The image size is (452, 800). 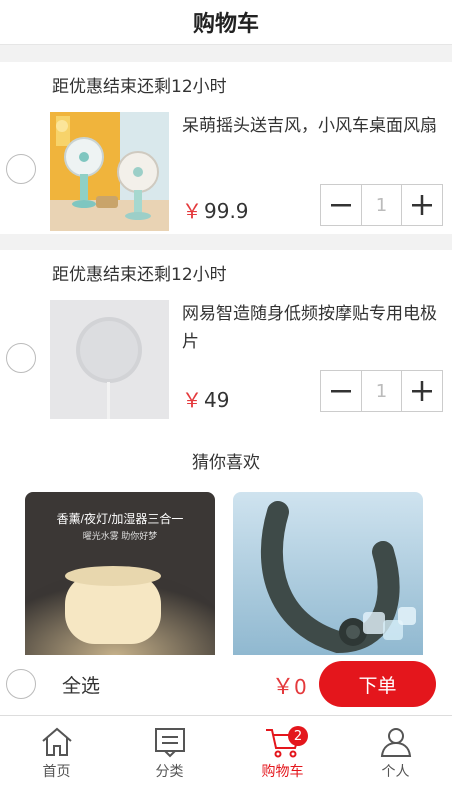 What do you see at coordinates (120, 576) in the screenshot?
I see `recommend-product-humidifier: 香薰/夜灯/加湿器三合一 曜光水雾 助你好梦` at bounding box center [120, 576].